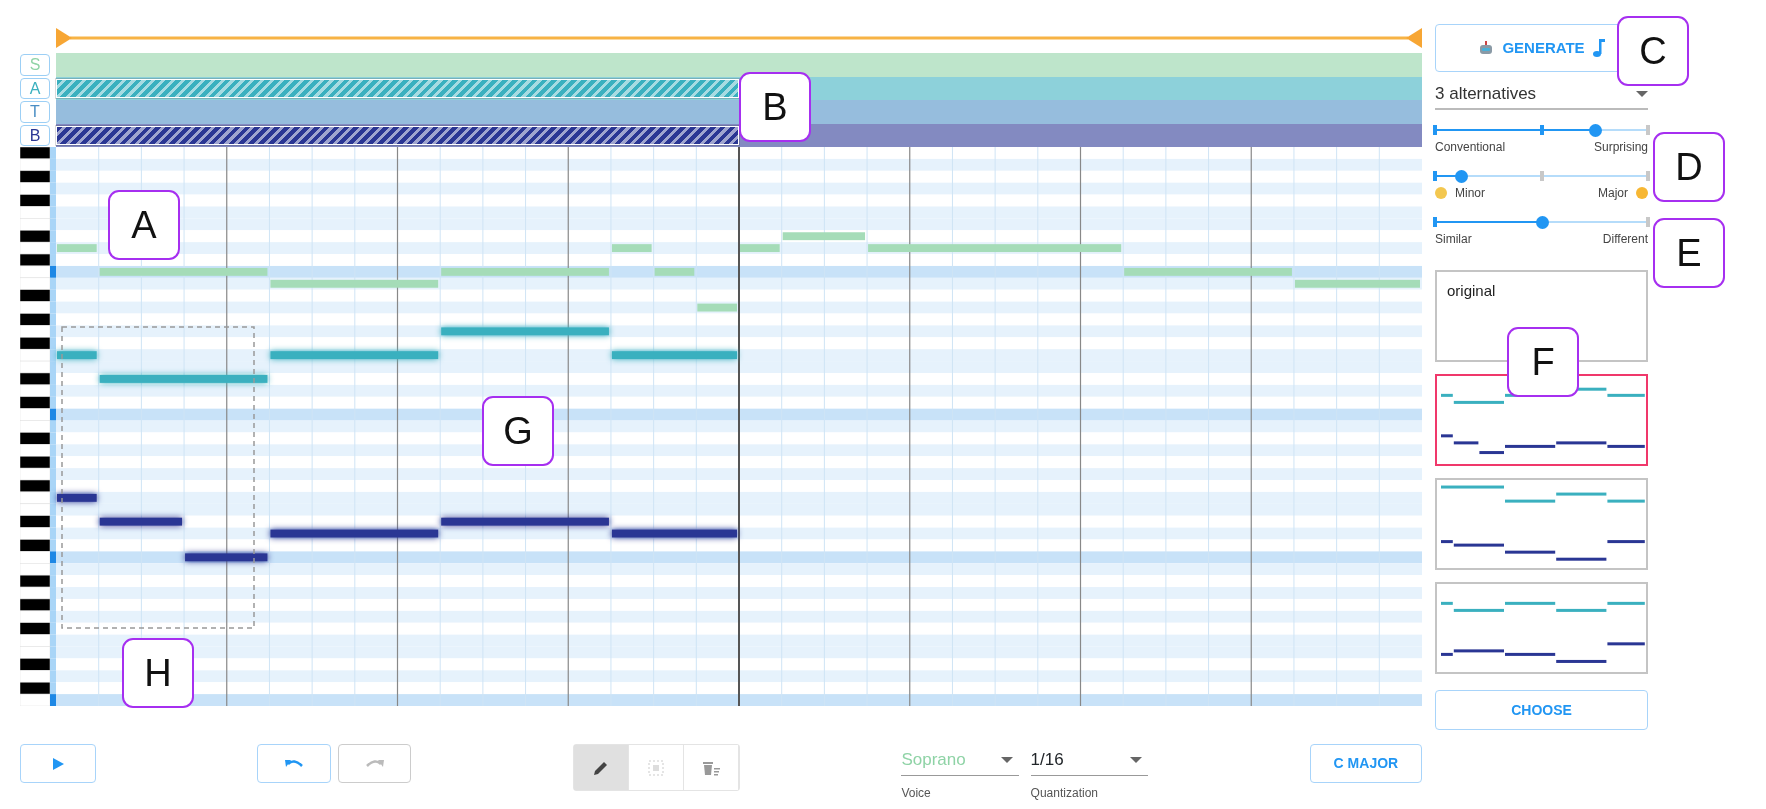 The width and height of the screenshot is (1766, 809). I want to click on slider-label: Similar, so click(1453, 239).